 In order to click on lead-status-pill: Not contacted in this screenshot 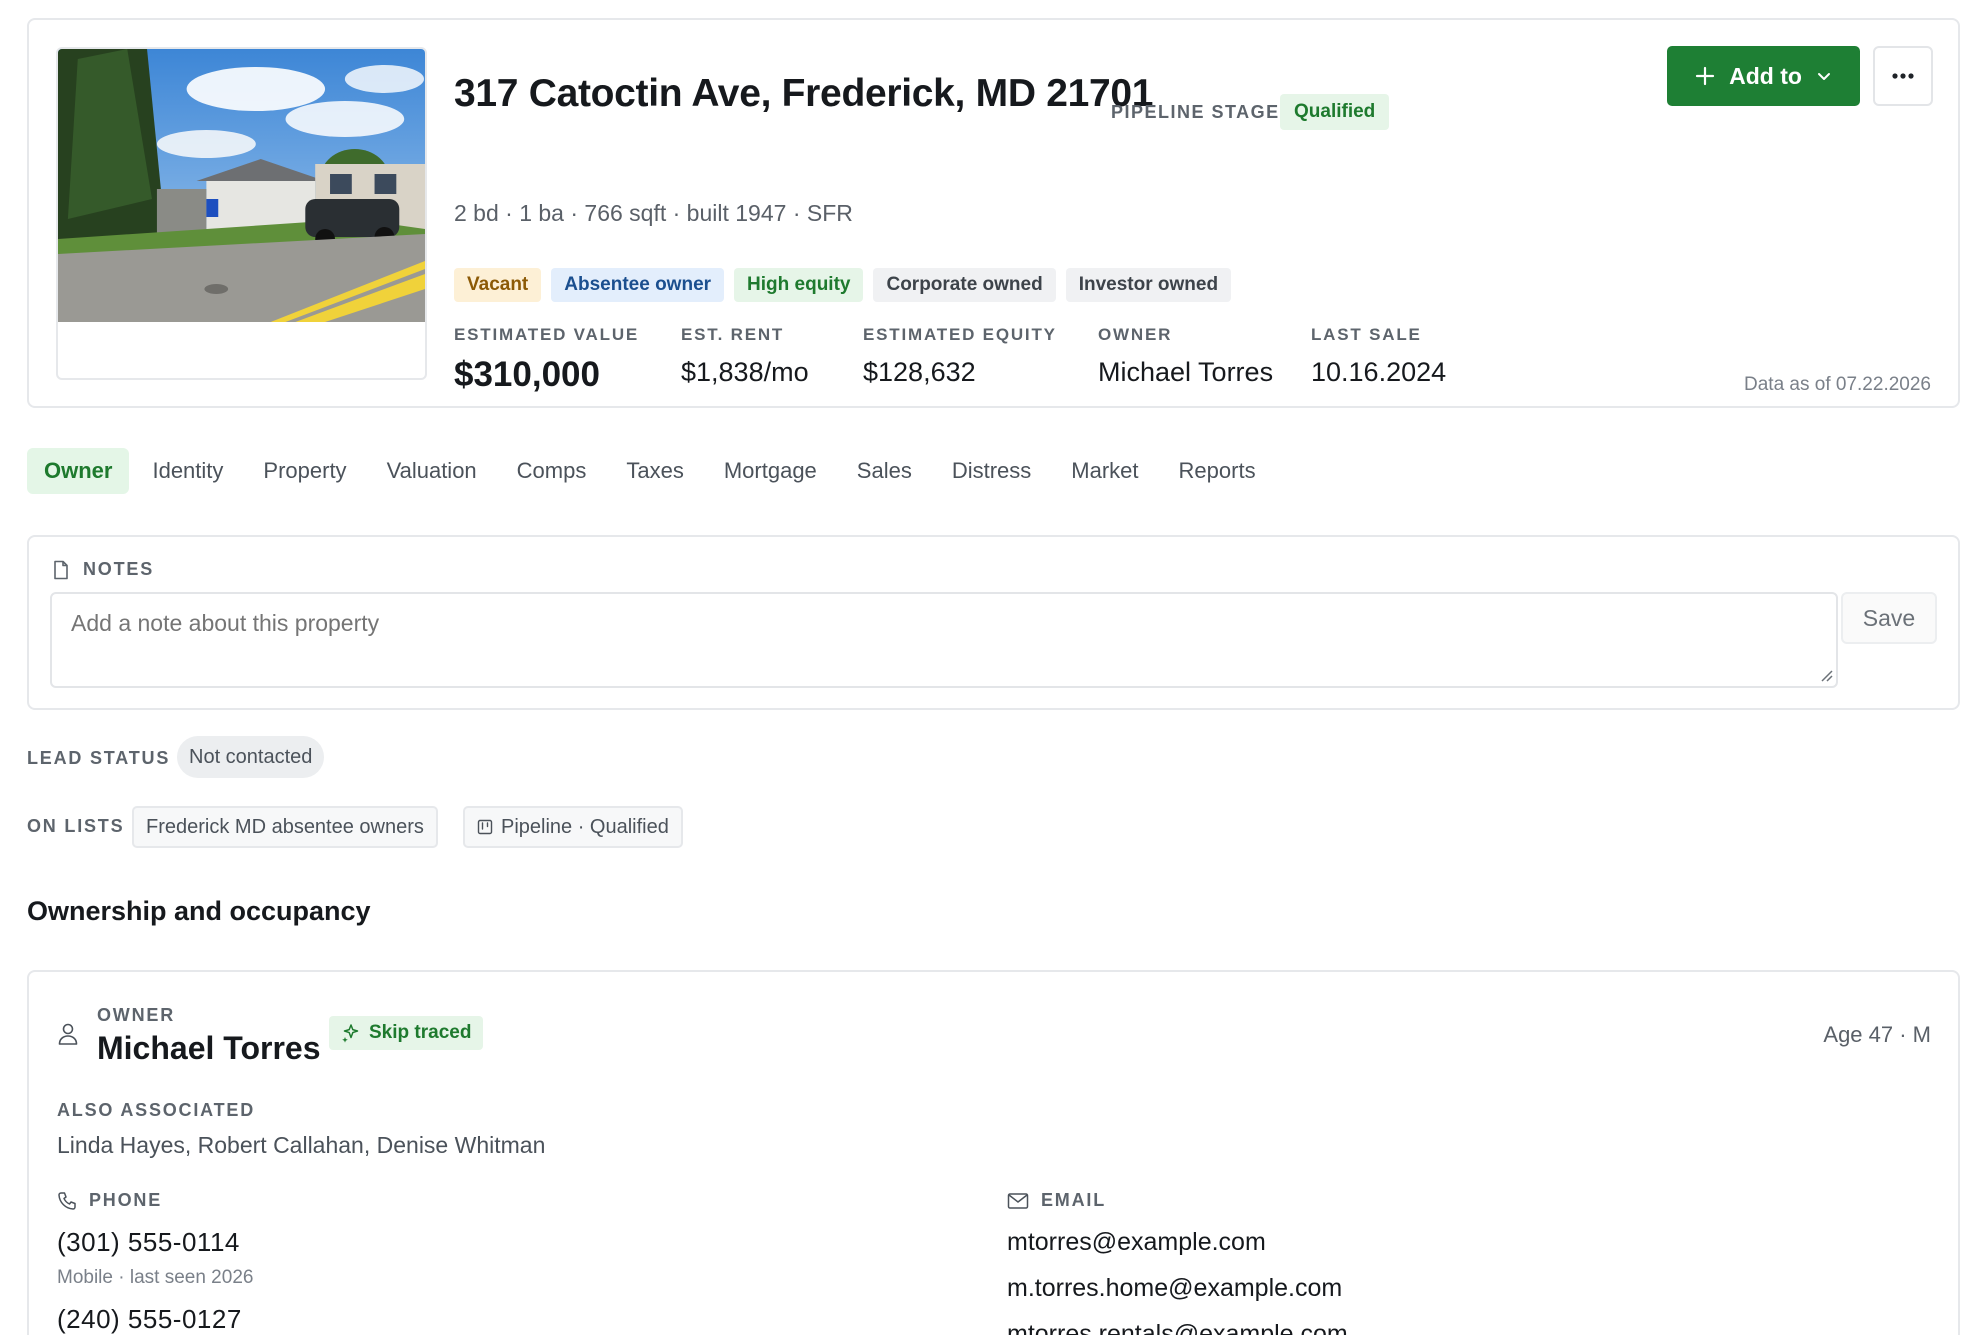, I will do `click(251, 757)`.